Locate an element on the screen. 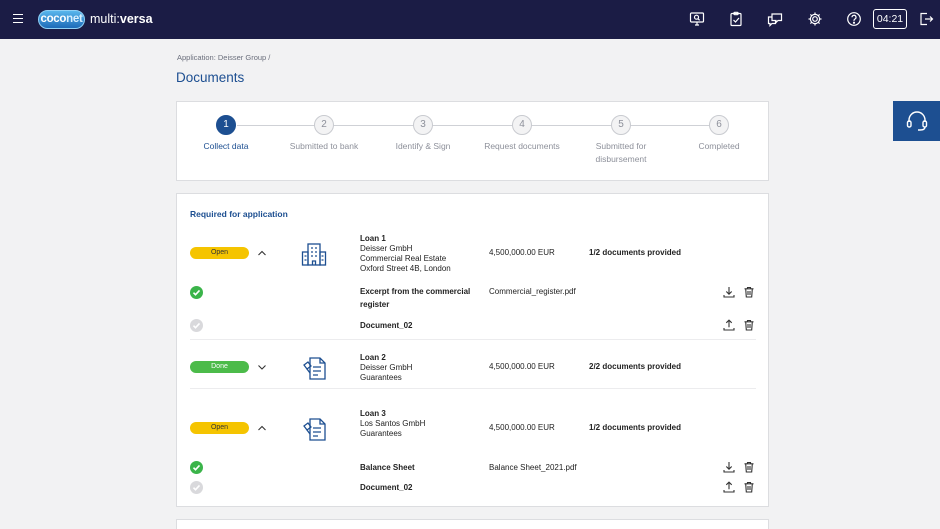 This screenshot has height=529, width=940. step-submitted-for-disbursement: 5 Submitted for disbursement is located at coordinates (621, 140).